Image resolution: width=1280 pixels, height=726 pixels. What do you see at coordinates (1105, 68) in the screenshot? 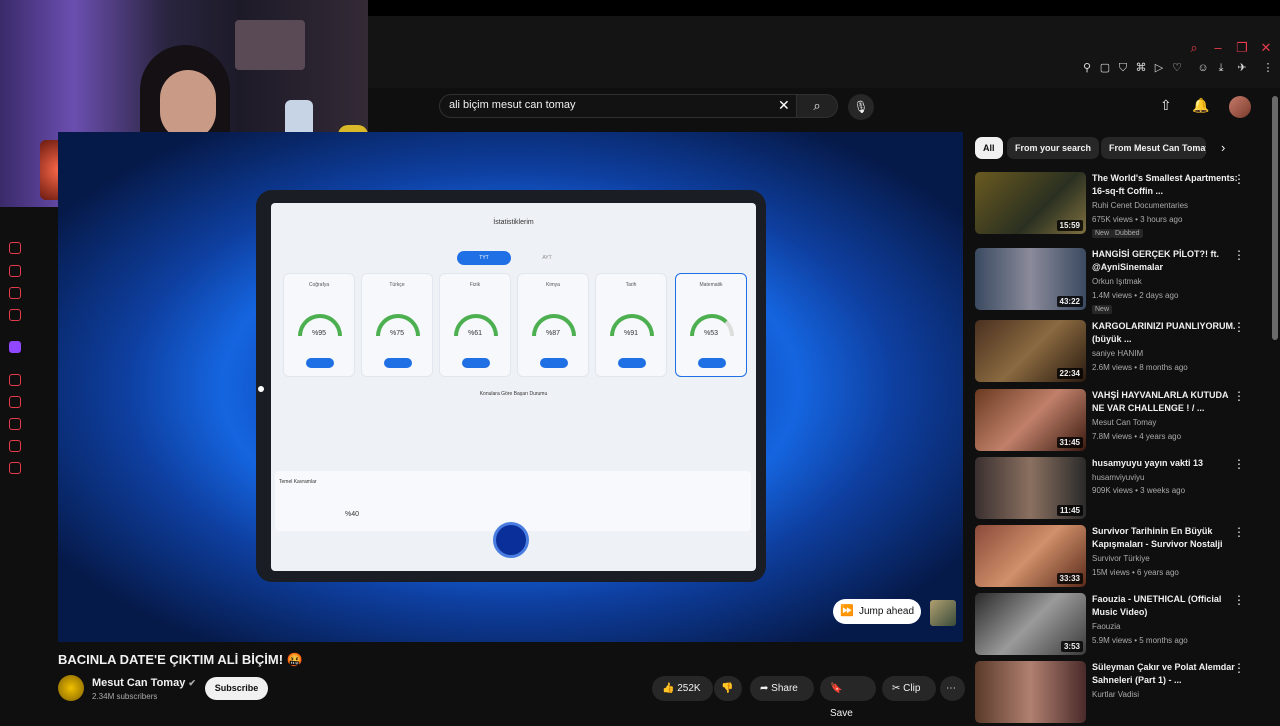
I see `screenshot-icon: ▢` at bounding box center [1105, 68].